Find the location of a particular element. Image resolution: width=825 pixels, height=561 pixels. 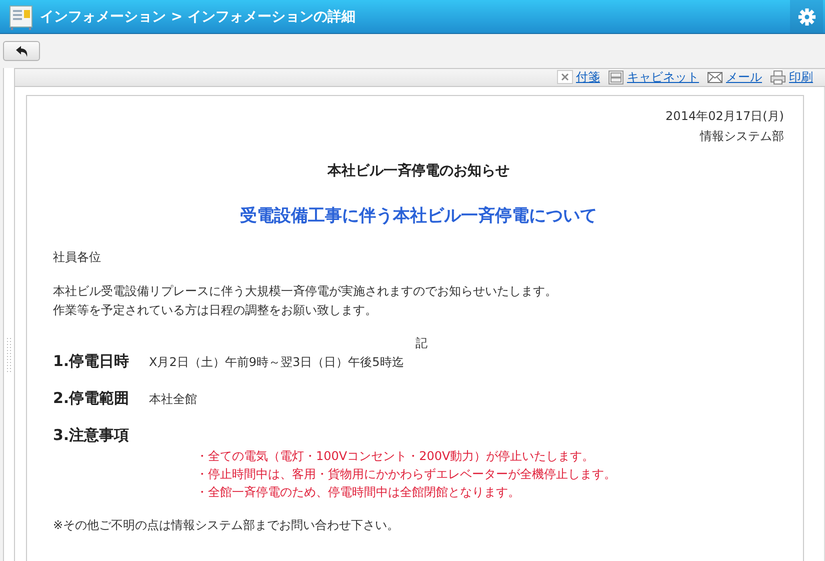

section-text: X月2日（土）午前9時～翌3日（日）午後5時迄 is located at coordinates (276, 362).